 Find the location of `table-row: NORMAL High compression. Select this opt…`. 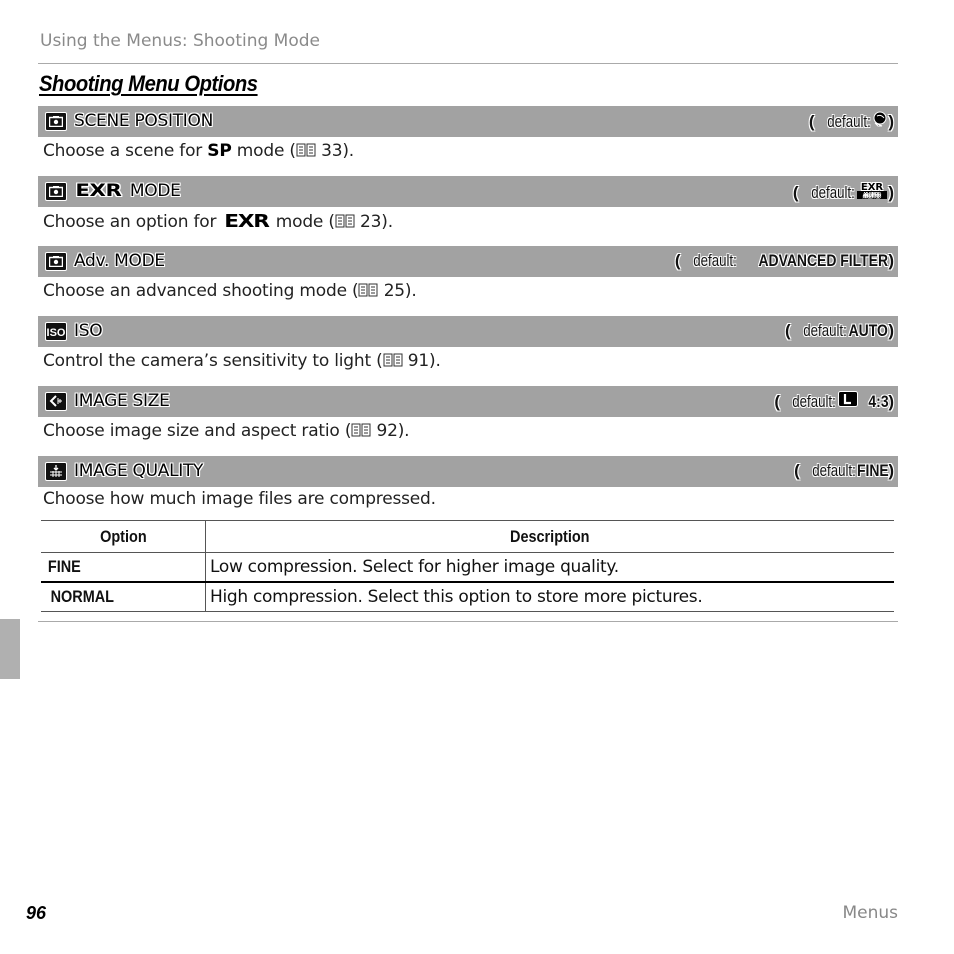

table-row: NORMAL High compression. Select this opt… is located at coordinates (467, 597).